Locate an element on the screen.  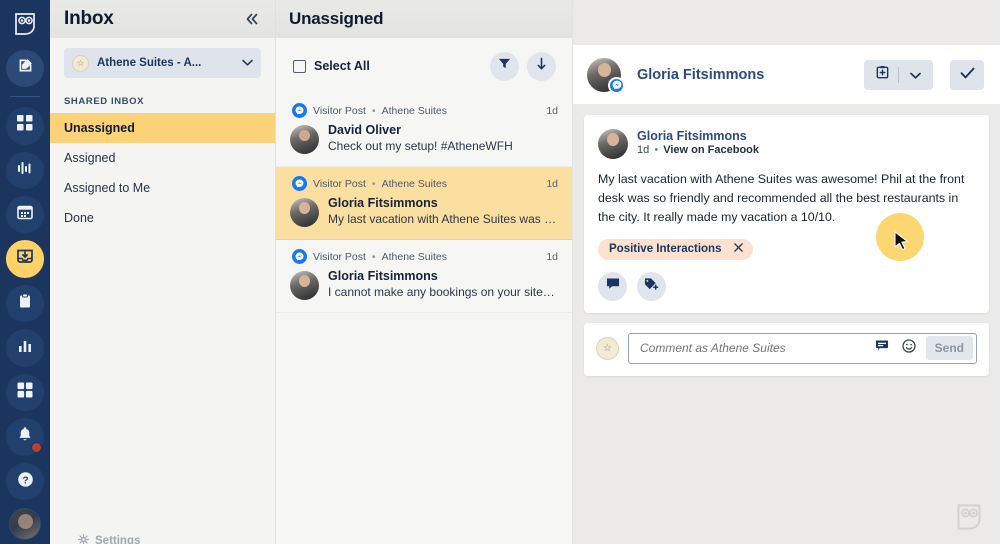
detail-top-spacer is located at coordinates (786, 22).